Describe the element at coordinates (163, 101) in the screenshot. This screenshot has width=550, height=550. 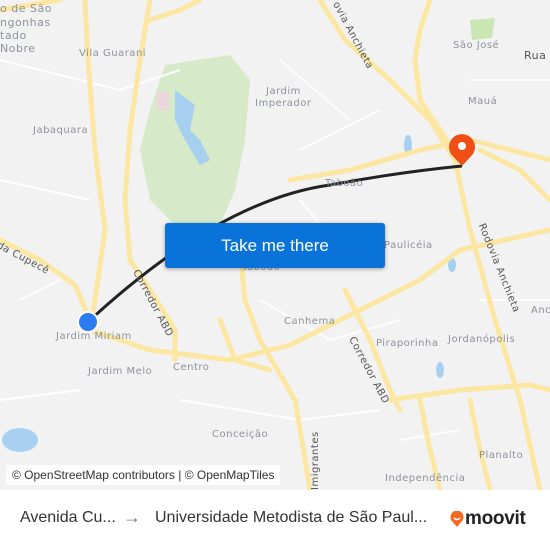
I see `urban-block` at that location.